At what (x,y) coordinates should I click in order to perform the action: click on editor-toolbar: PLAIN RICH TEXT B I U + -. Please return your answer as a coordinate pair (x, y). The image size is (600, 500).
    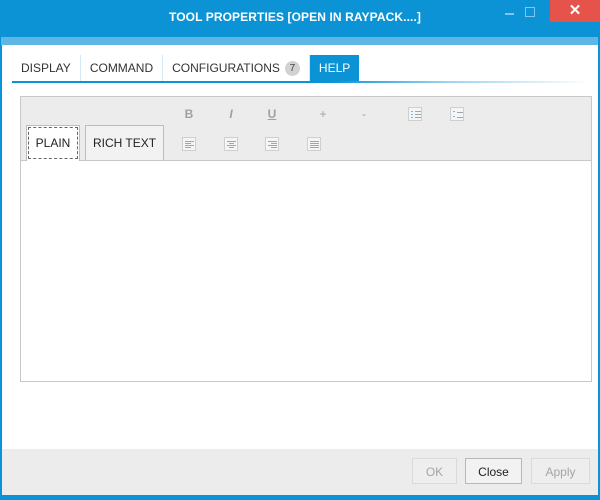
    Looking at the image, I should click on (306, 129).